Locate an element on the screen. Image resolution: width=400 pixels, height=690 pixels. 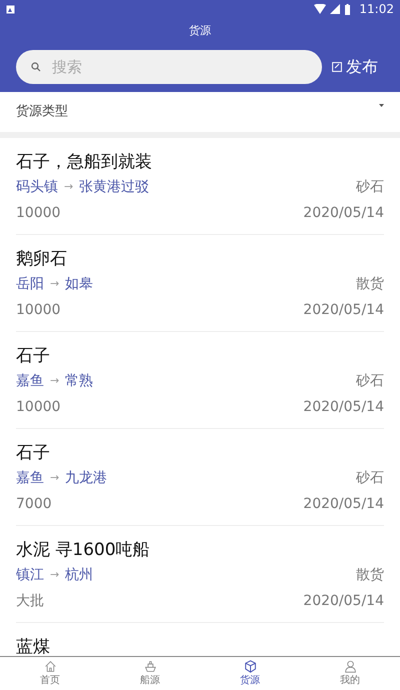
tab-bar-item: 我的 is located at coordinates (350, 673).